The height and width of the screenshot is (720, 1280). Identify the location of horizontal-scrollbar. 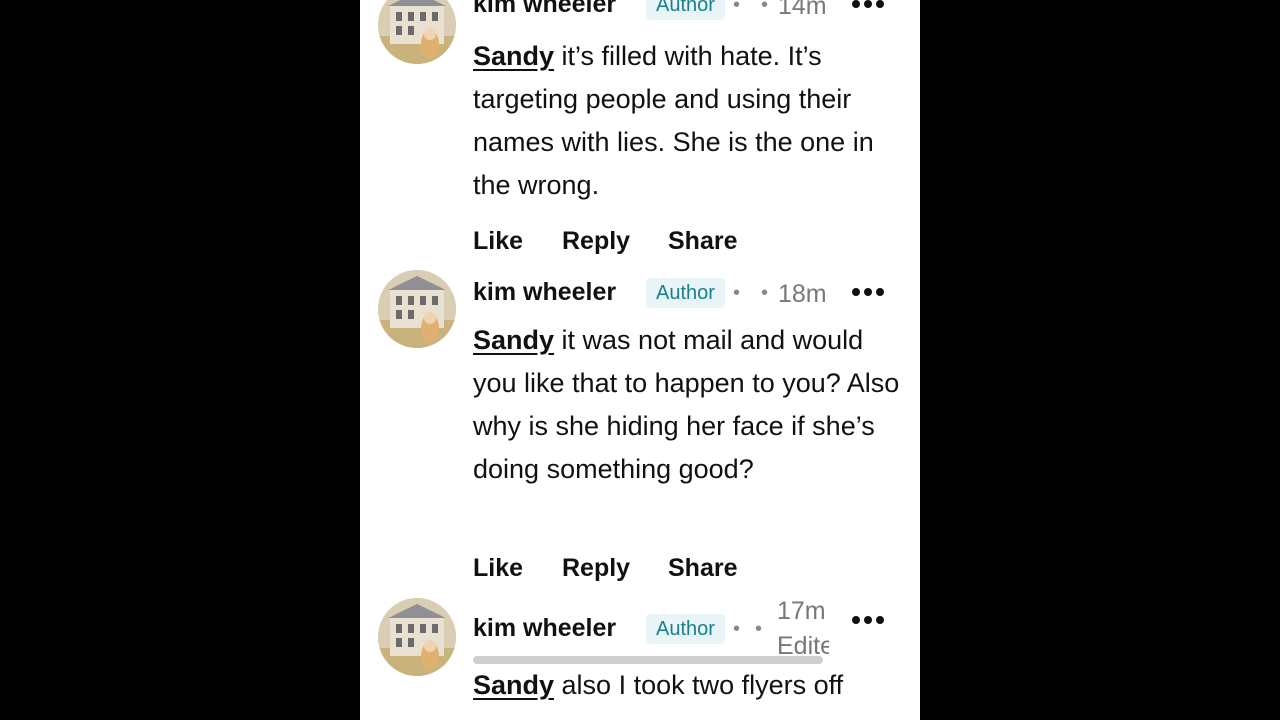
(648, 660).